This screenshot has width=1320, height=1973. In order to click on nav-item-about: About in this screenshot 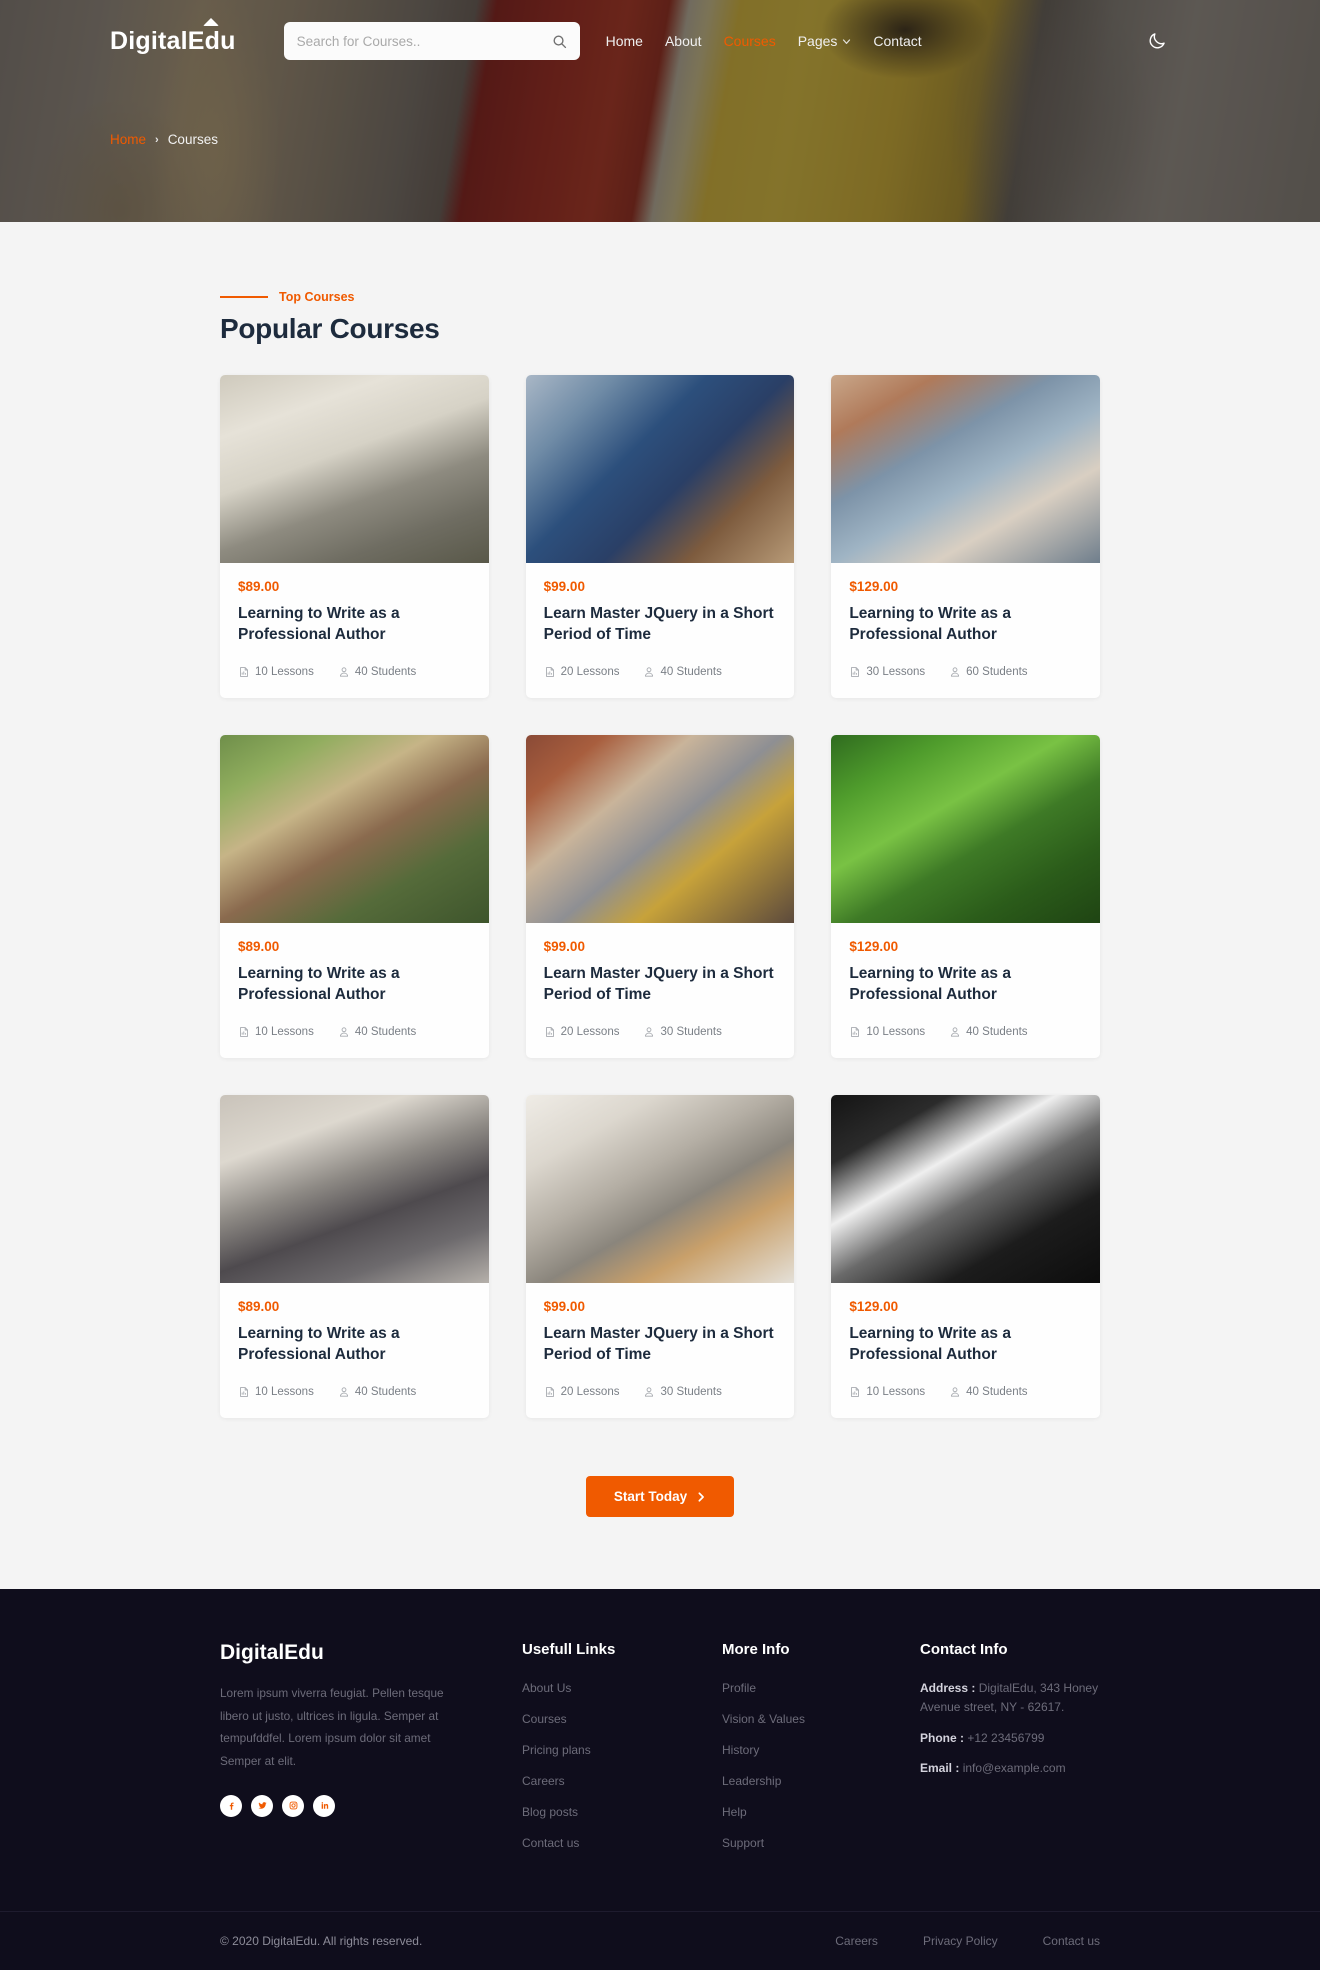, I will do `click(683, 41)`.